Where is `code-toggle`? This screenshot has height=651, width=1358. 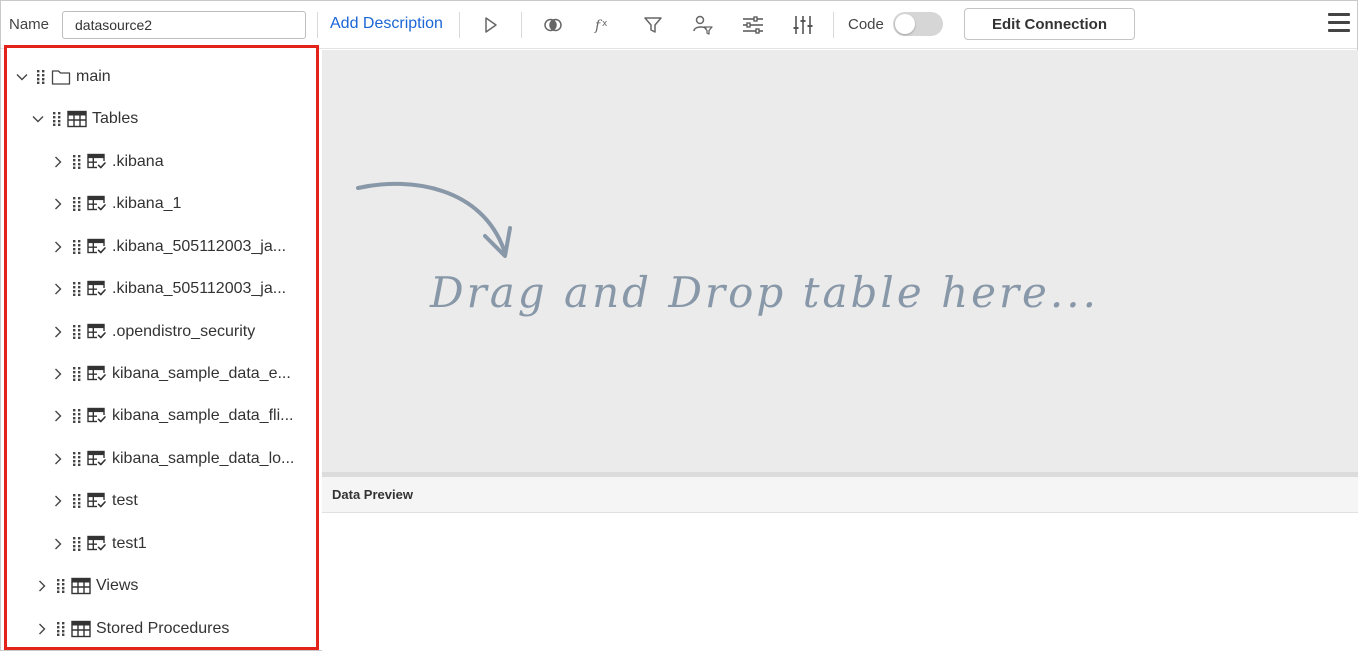 code-toggle is located at coordinates (918, 24).